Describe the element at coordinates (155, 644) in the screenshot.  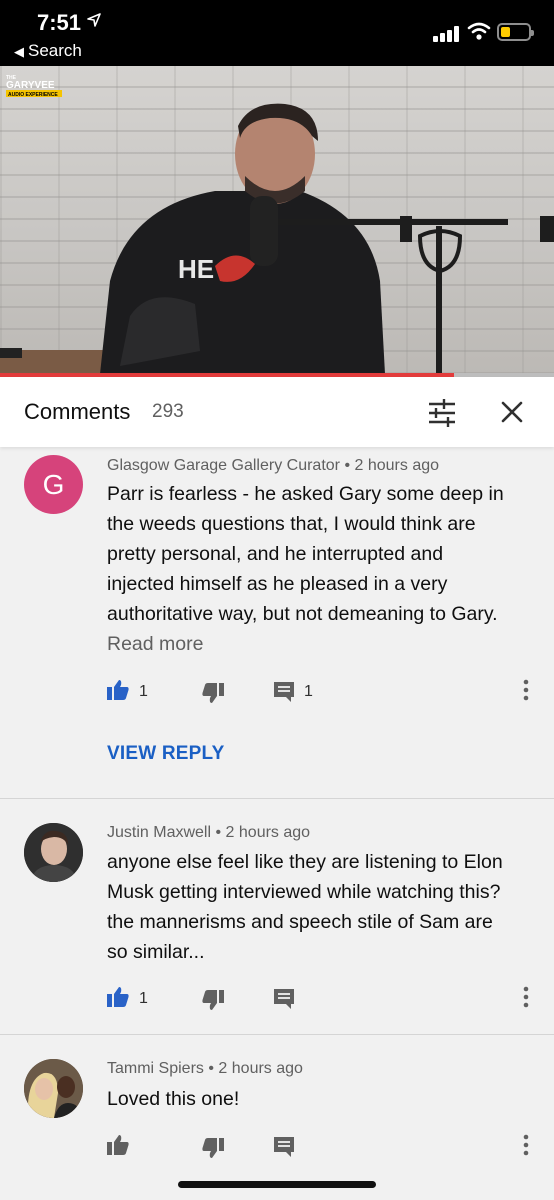
I see `read-more-link: Read more` at that location.